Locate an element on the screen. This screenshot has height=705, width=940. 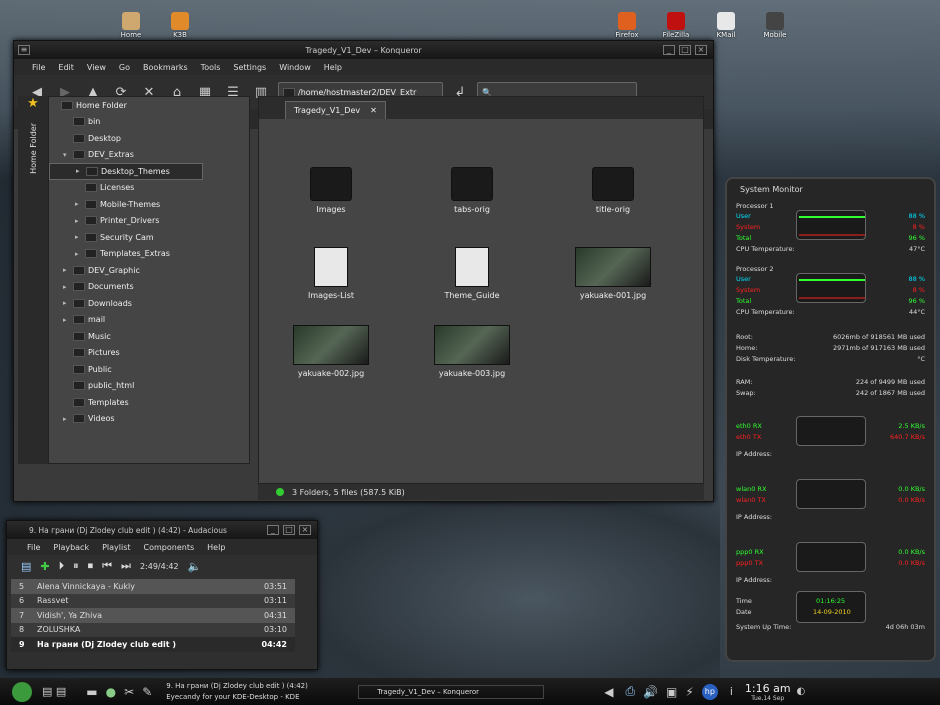
menu-view: View is located at coordinates (96, 67).